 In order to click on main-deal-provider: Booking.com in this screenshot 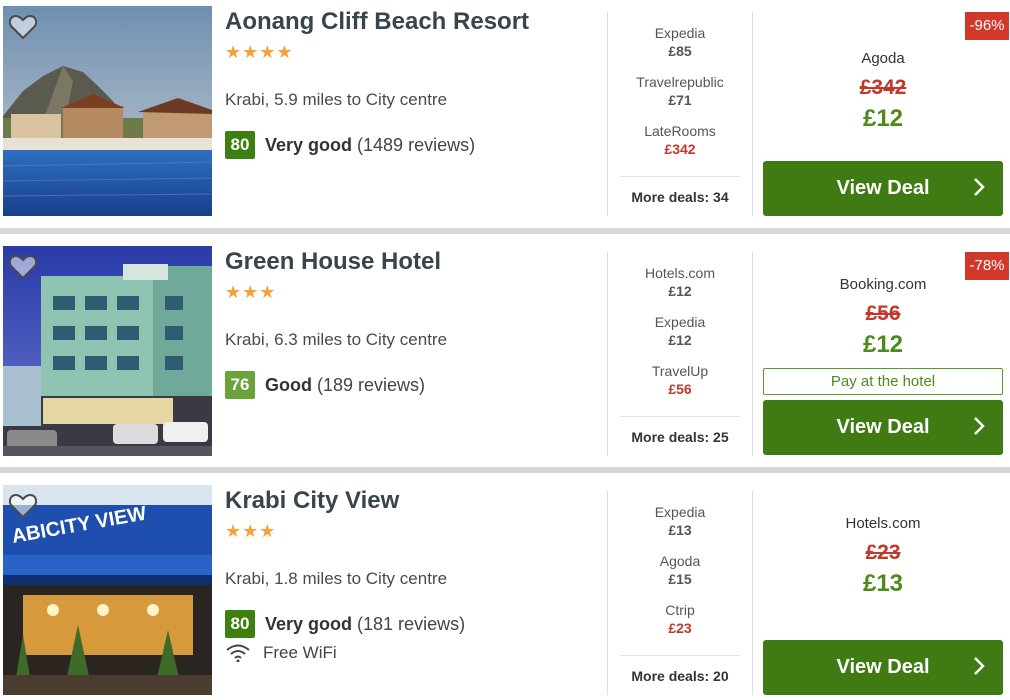, I will do `click(883, 284)`.